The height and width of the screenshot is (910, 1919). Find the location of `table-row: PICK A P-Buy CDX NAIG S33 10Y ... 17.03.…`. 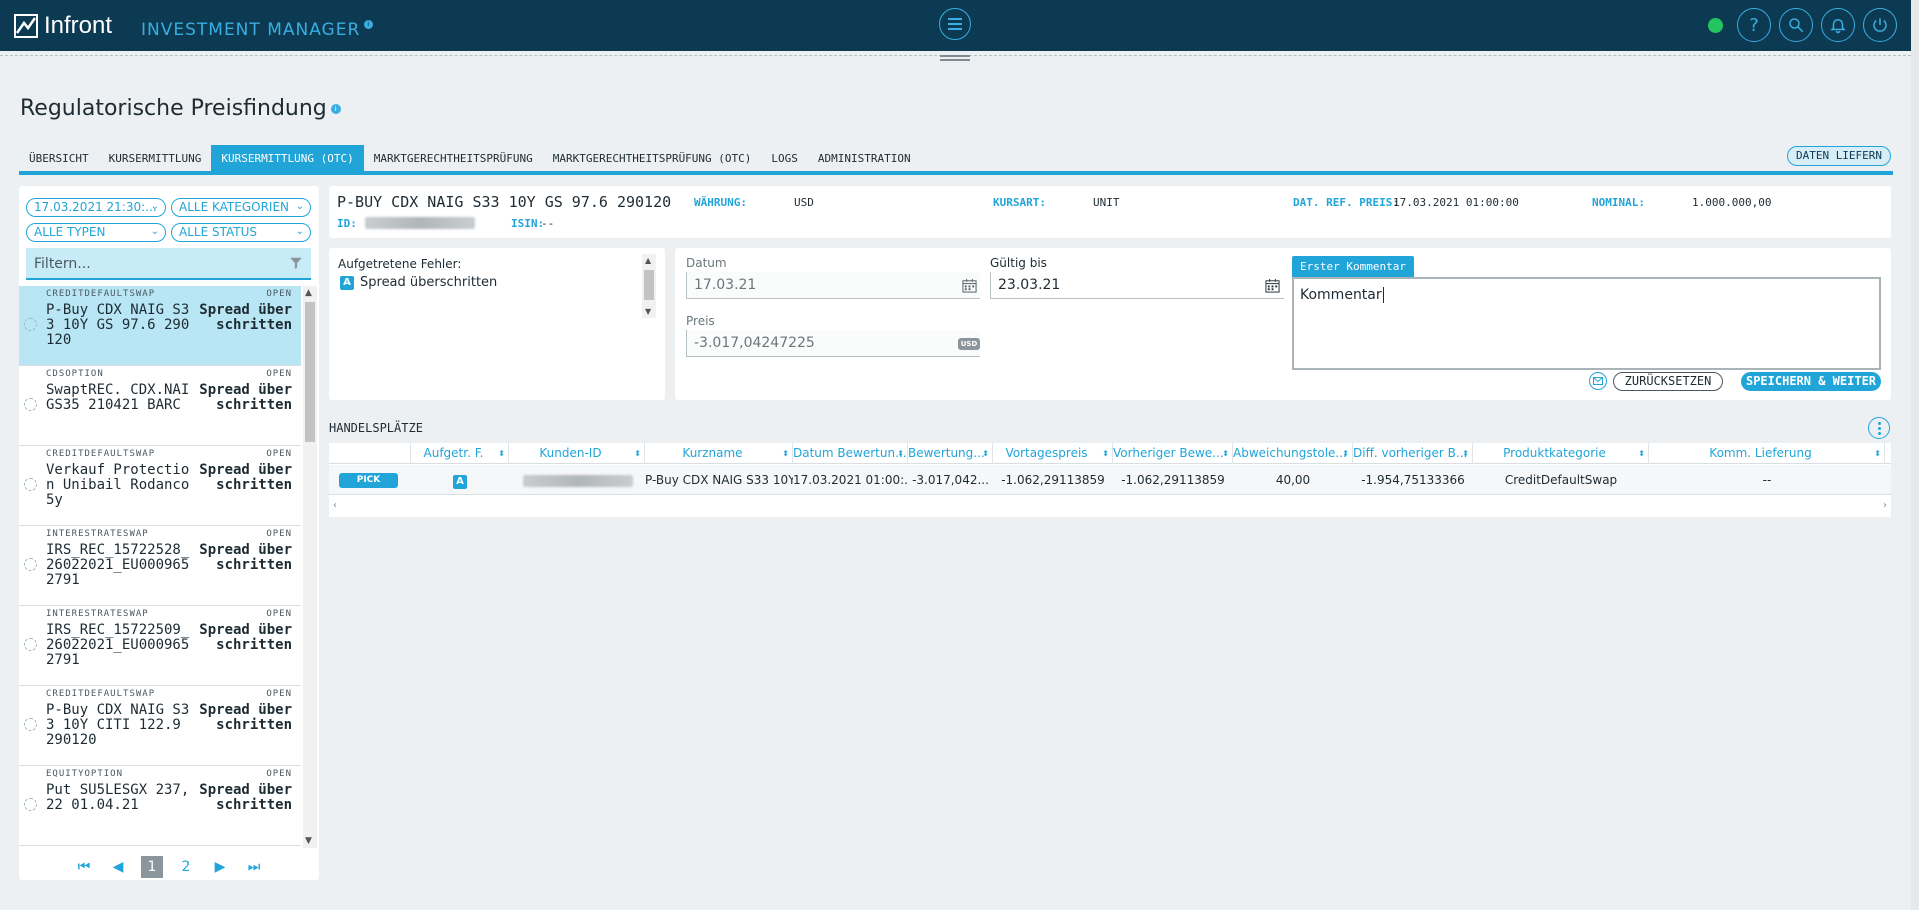

table-row: PICK A P-Buy CDX NAIG S33 10Y ... 17.03.… is located at coordinates (1110, 480).